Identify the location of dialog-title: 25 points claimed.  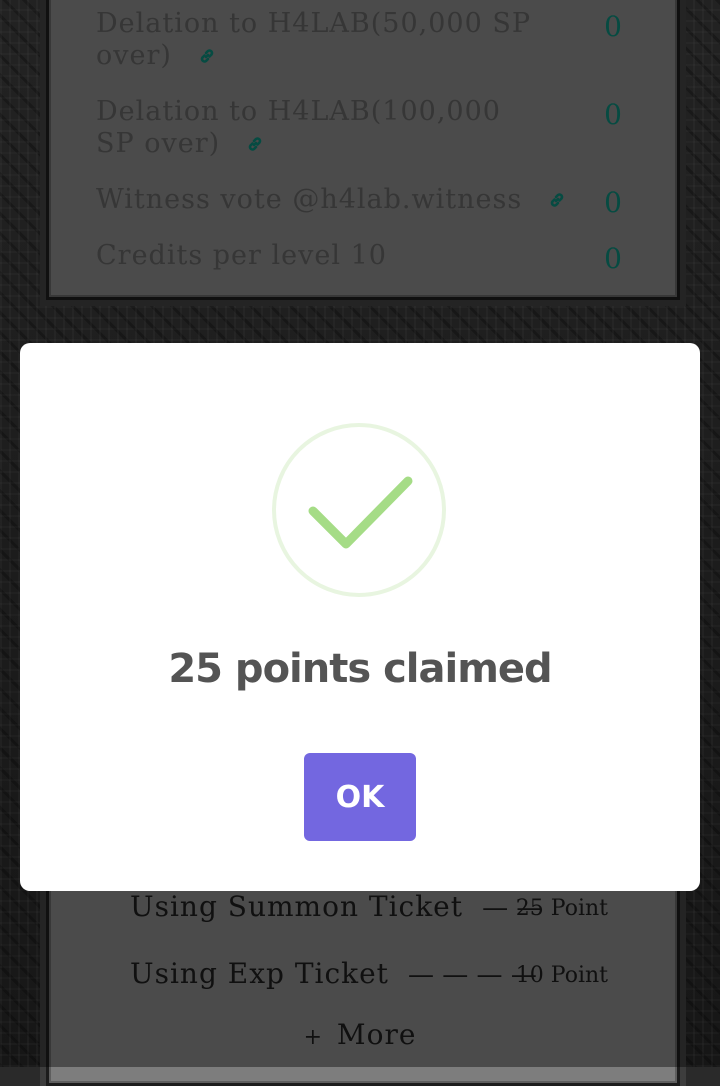
(360, 669).